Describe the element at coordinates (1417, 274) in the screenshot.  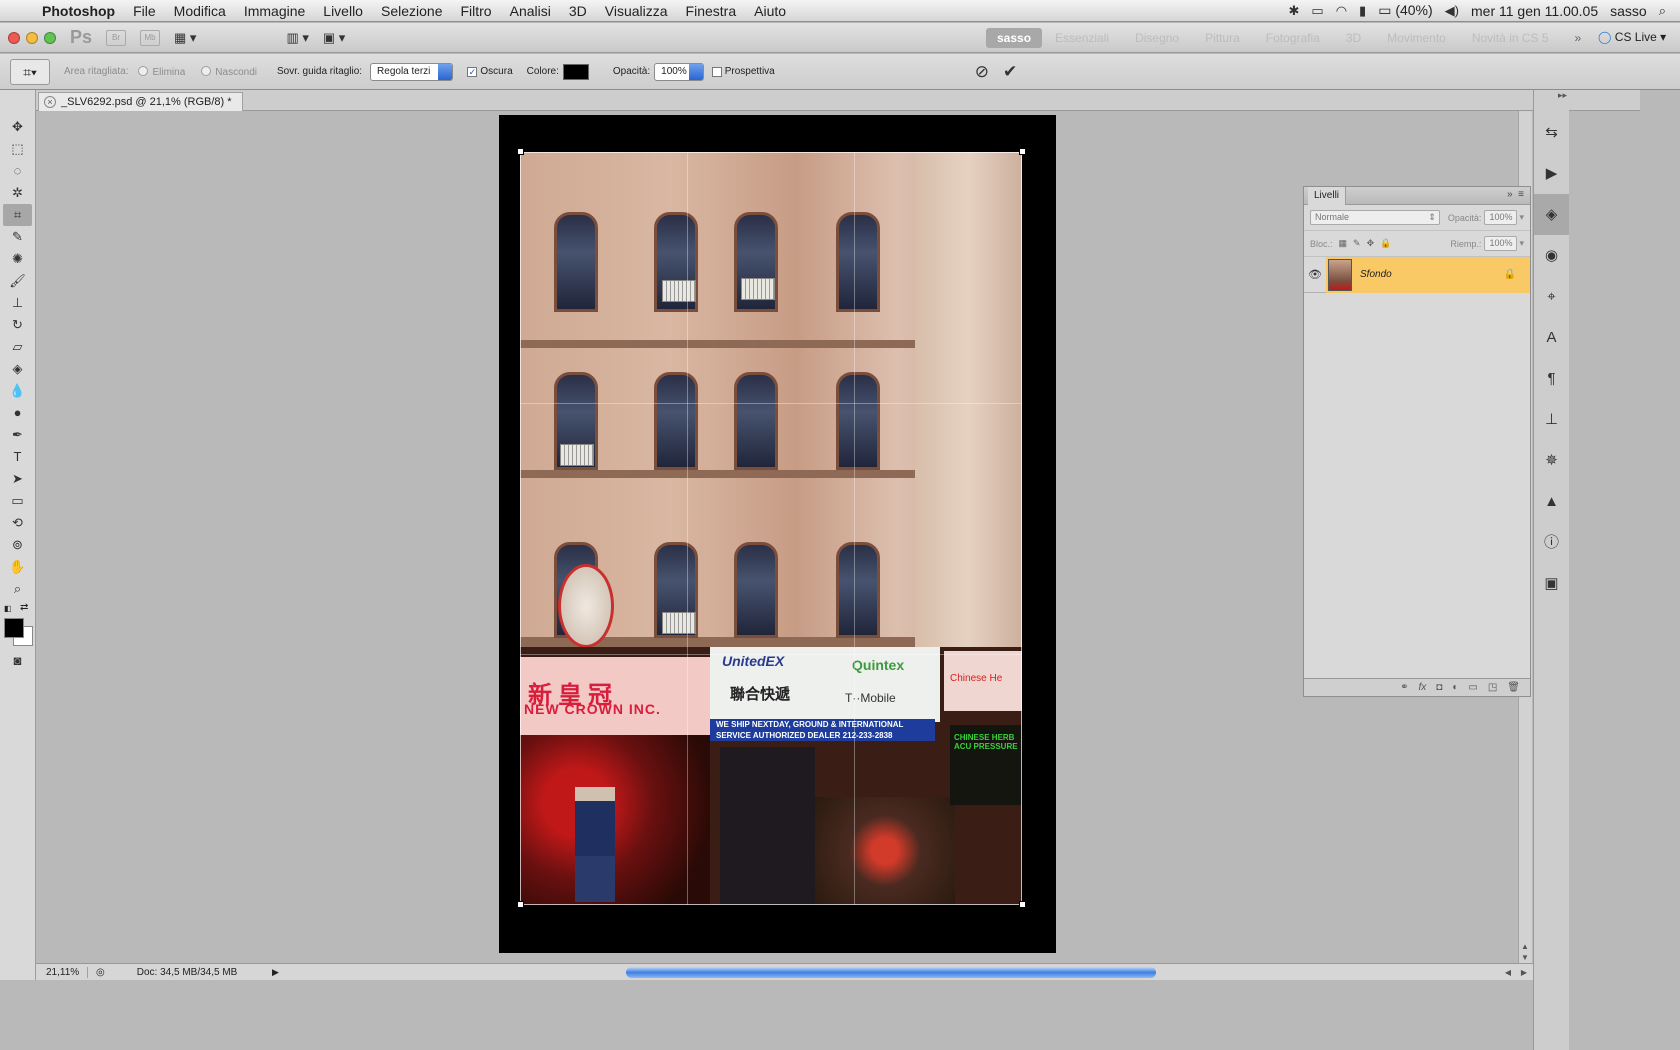
I see `layer-row-sfondo: 👁 Sfondo 🔒` at that location.